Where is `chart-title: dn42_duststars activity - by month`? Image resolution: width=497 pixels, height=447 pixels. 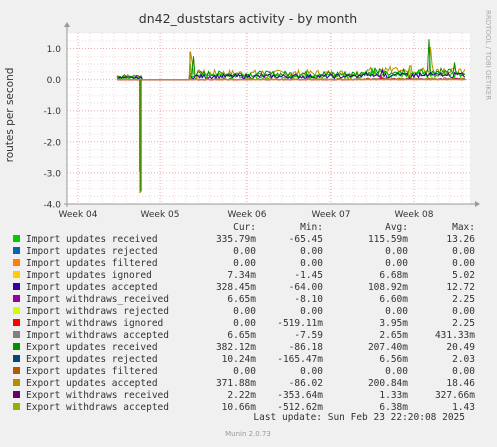
chart-title: dn42_duststars activity - by month is located at coordinates (248, 18).